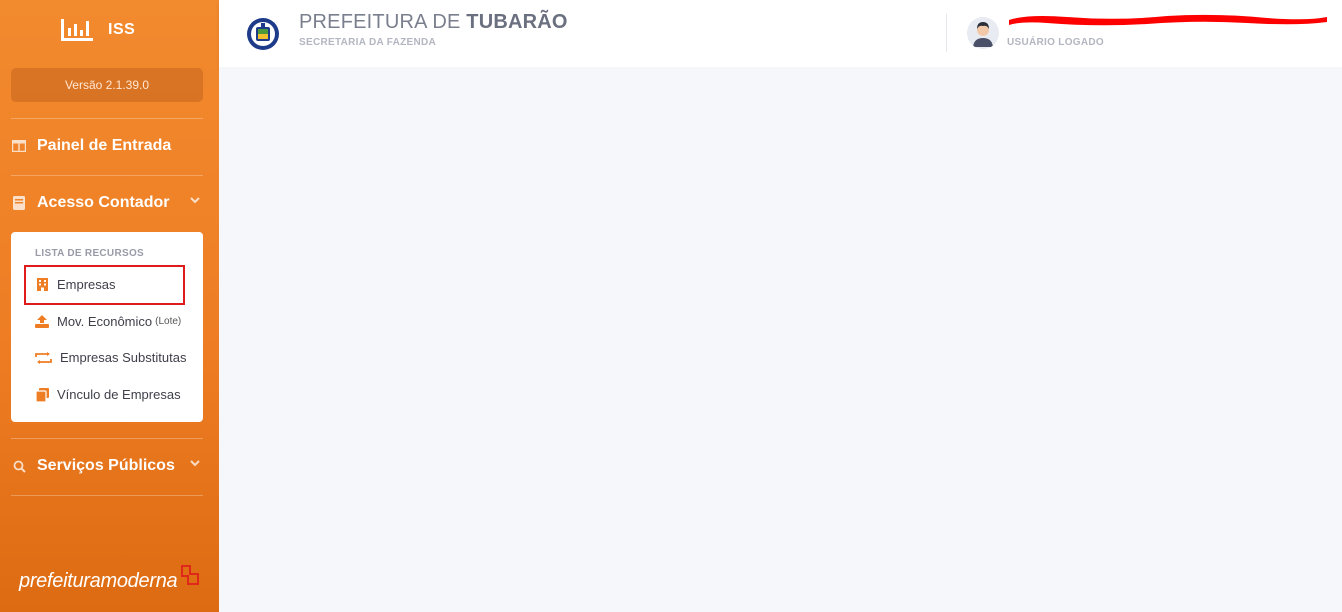 This screenshot has height=612, width=1342. I want to click on logo-text-part1: prefeitura, so click(60, 581).